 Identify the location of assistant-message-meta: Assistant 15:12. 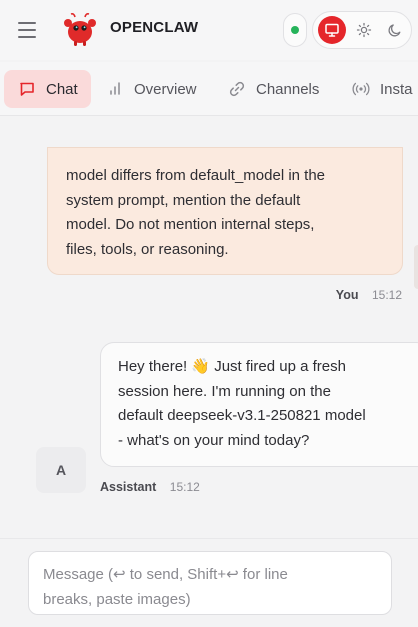
(150, 487).